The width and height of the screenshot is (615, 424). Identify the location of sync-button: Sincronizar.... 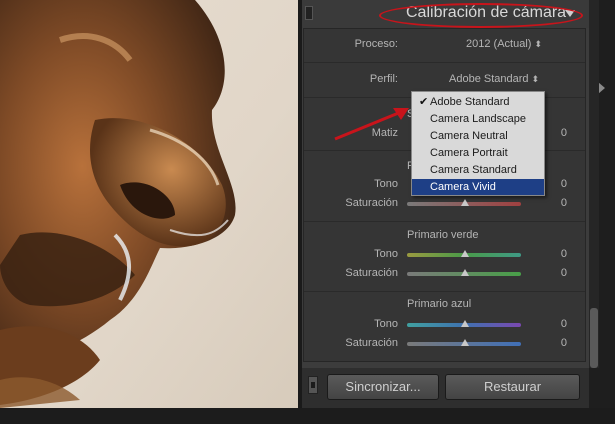
(383, 387).